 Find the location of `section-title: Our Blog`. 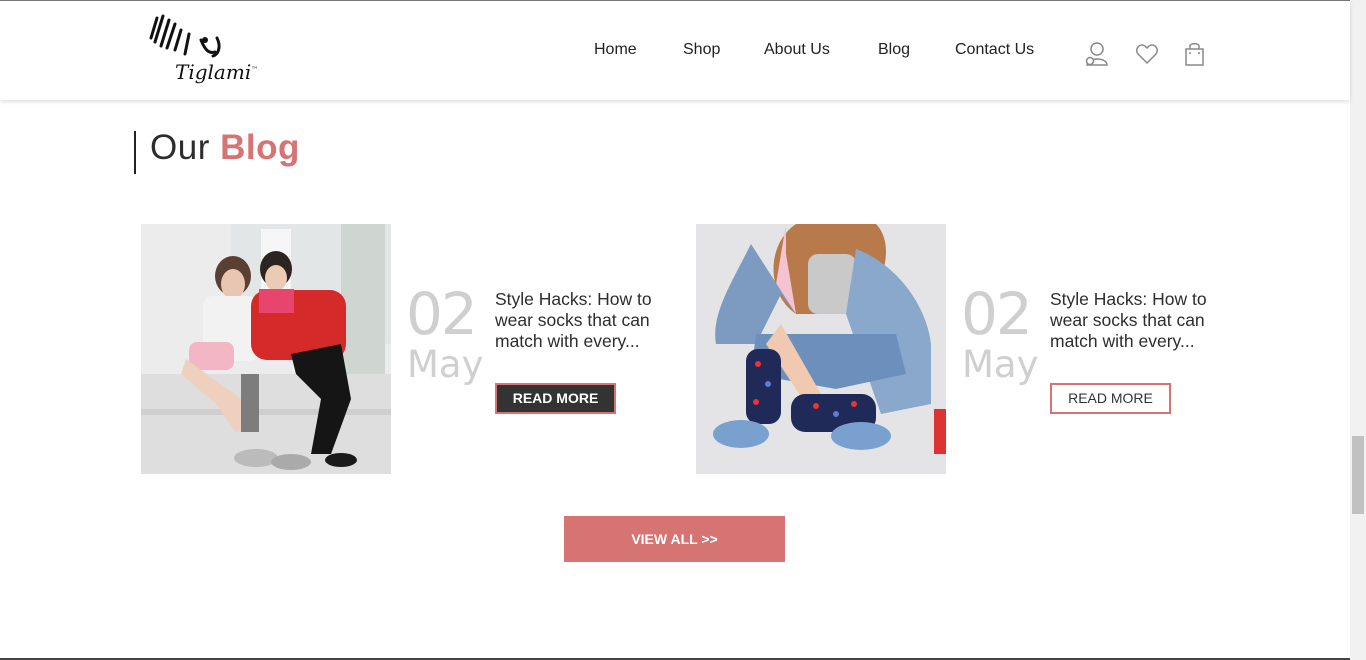

section-title: Our Blog is located at coordinates (225, 148).